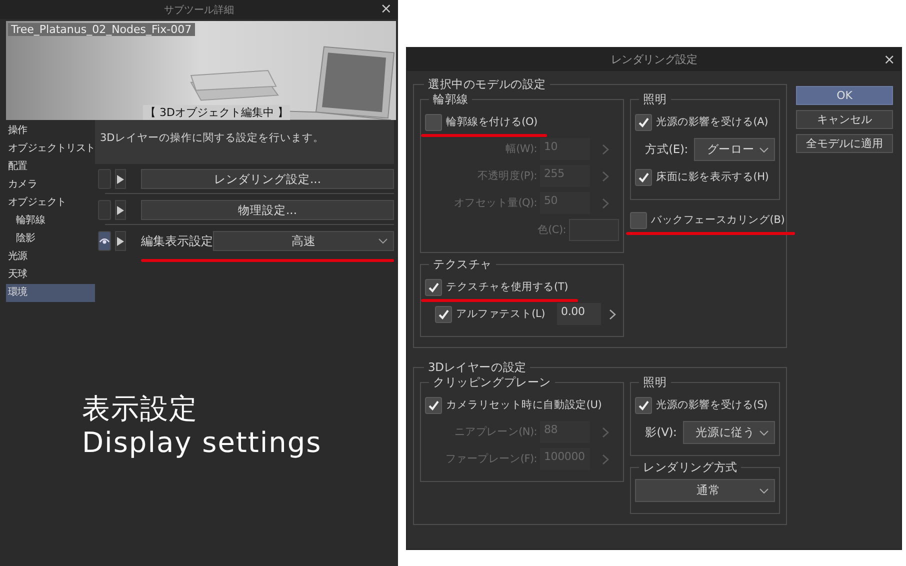  What do you see at coordinates (661, 432) in the screenshot?
I see `field-label: 影(V):` at bounding box center [661, 432].